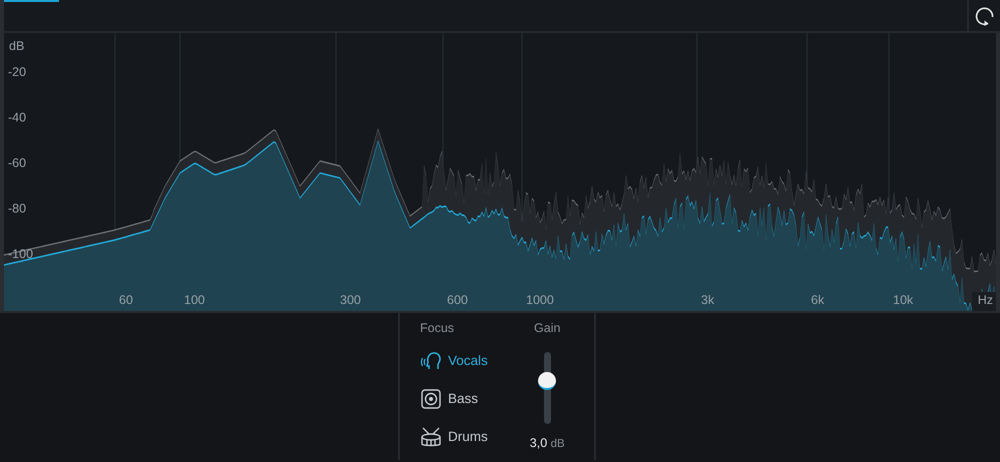 The height and width of the screenshot is (462, 1000). Describe the element at coordinates (454, 437) in the screenshot. I see `focus-option: Drums` at that location.